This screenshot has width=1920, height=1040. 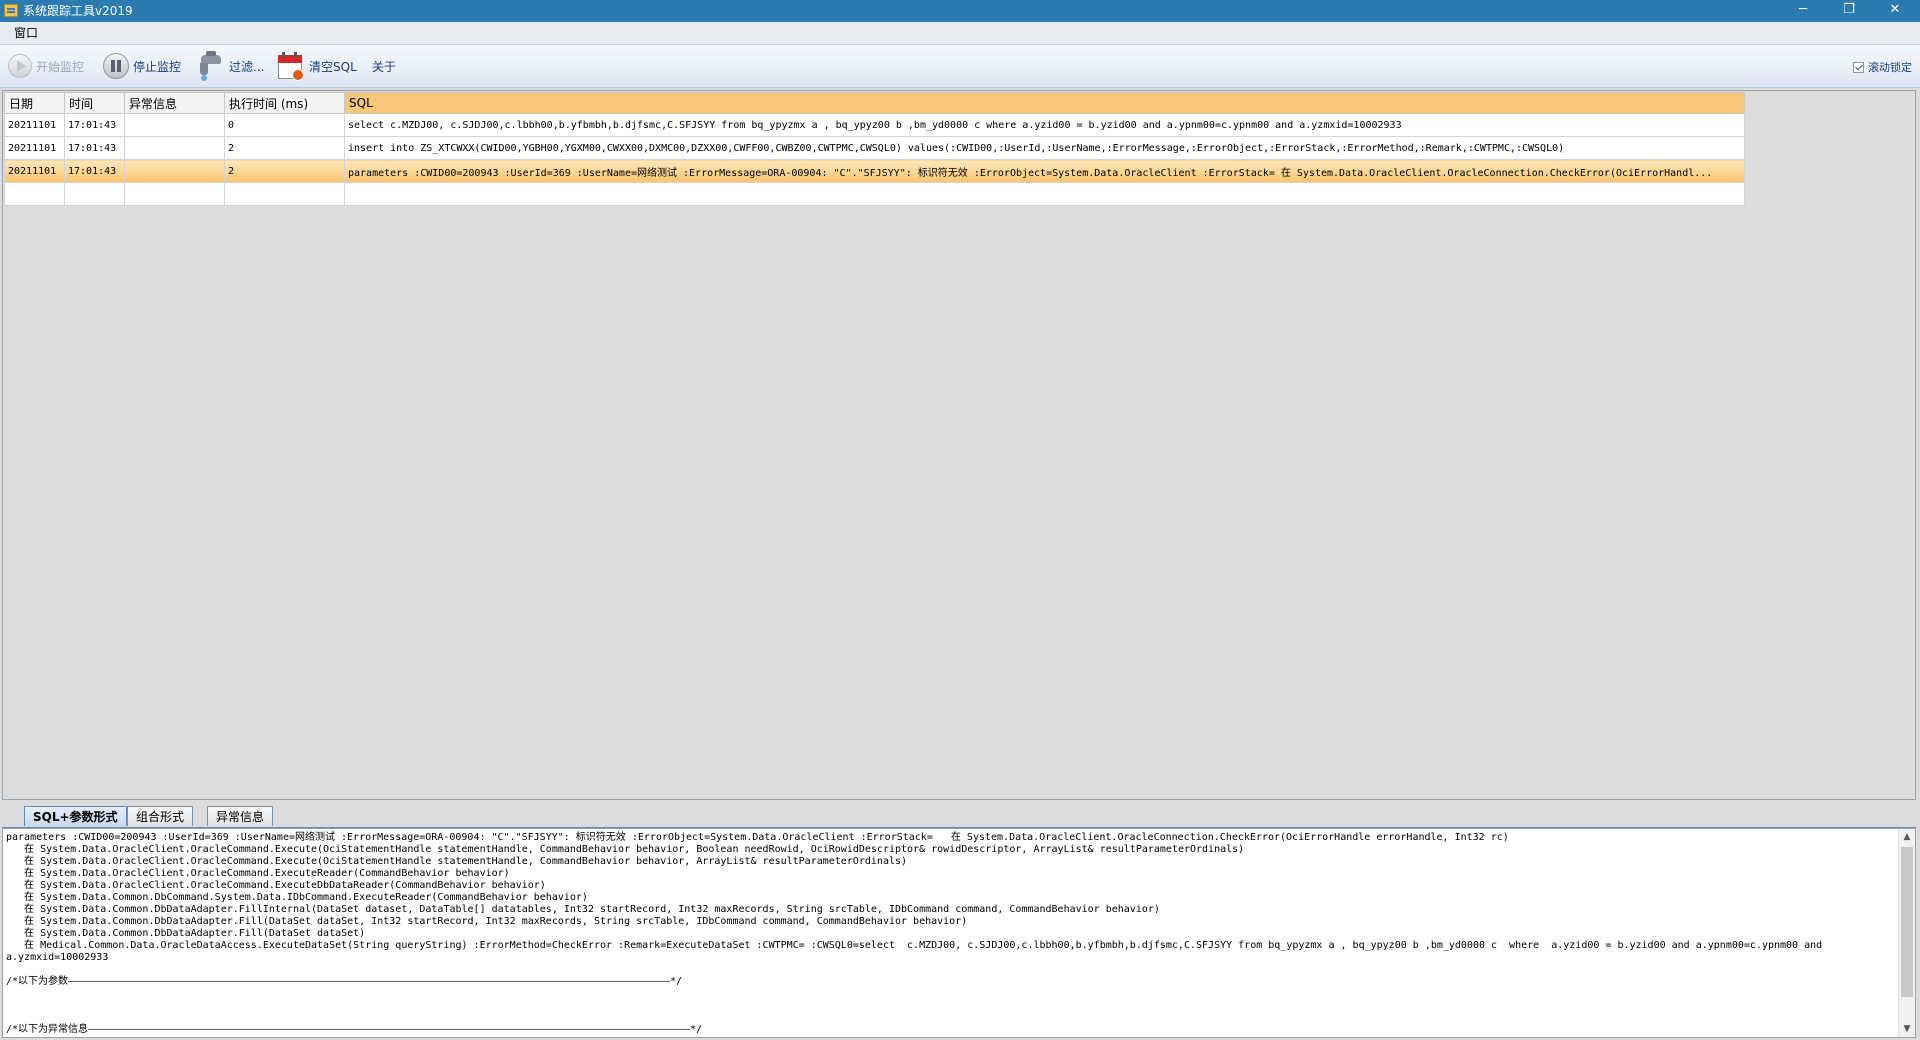 What do you see at coordinates (26, 33) in the screenshot?
I see `menu-window: 窗口` at bounding box center [26, 33].